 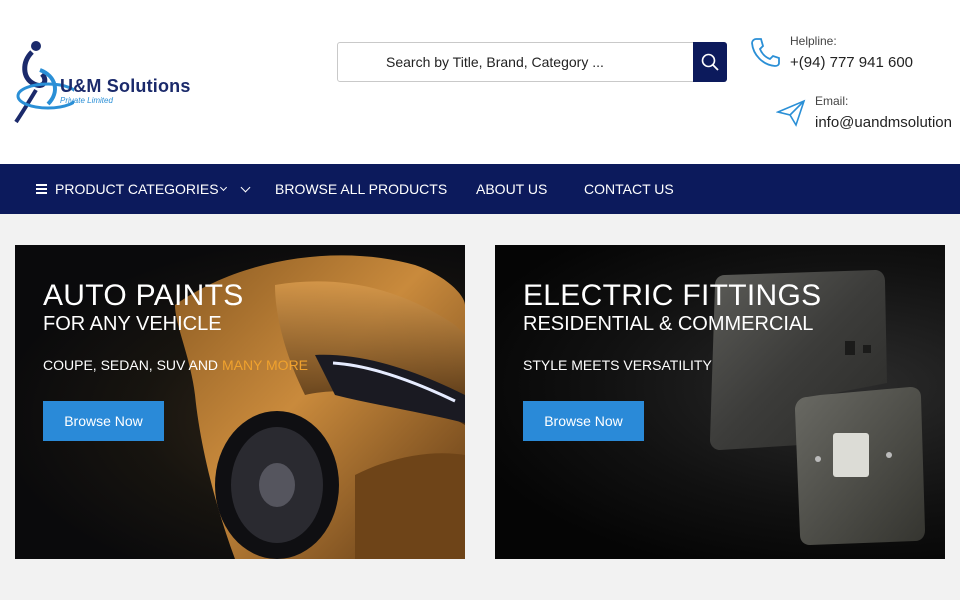 What do you see at coordinates (850, 52) in the screenshot?
I see `helpline-contact: Helpline: +(94) 777 941 600` at bounding box center [850, 52].